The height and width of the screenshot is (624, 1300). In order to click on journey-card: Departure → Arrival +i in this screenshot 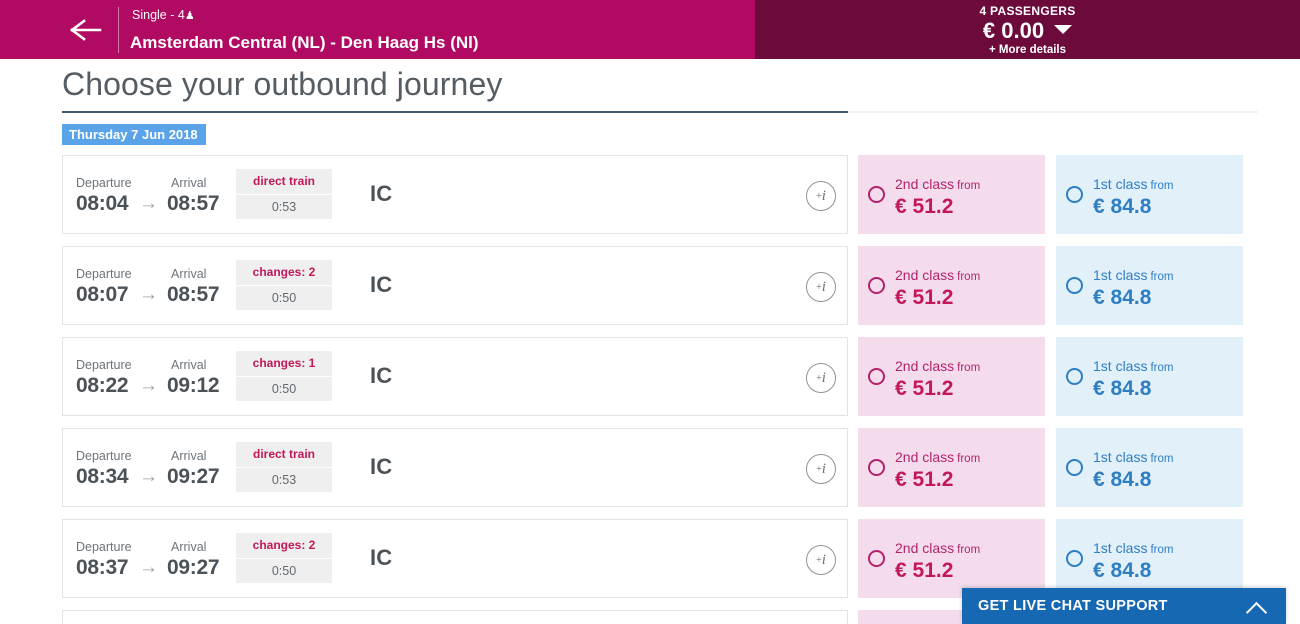, I will do `click(455, 617)`.